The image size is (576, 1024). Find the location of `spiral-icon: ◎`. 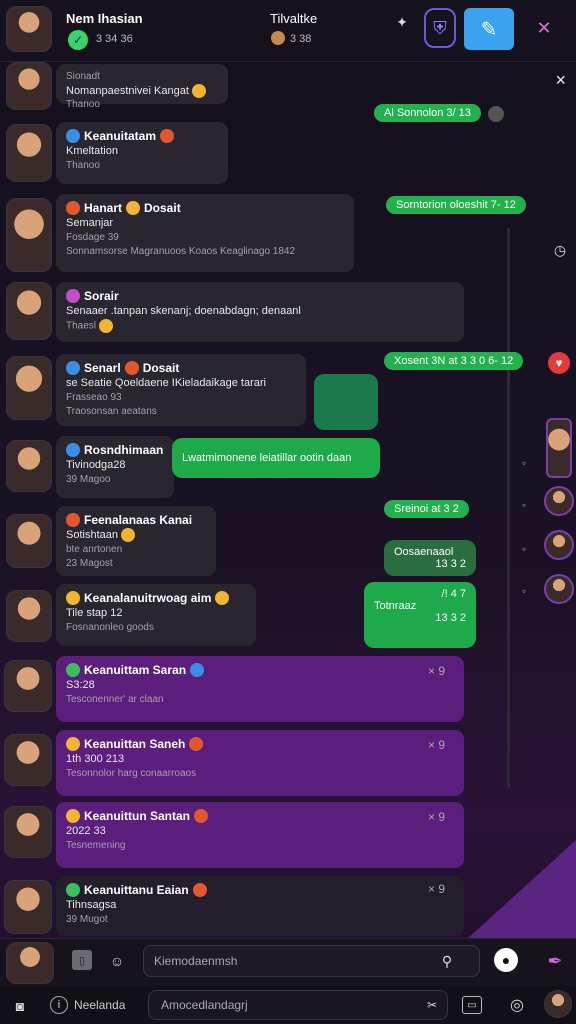

spiral-icon: ◎ is located at coordinates (517, 1005).